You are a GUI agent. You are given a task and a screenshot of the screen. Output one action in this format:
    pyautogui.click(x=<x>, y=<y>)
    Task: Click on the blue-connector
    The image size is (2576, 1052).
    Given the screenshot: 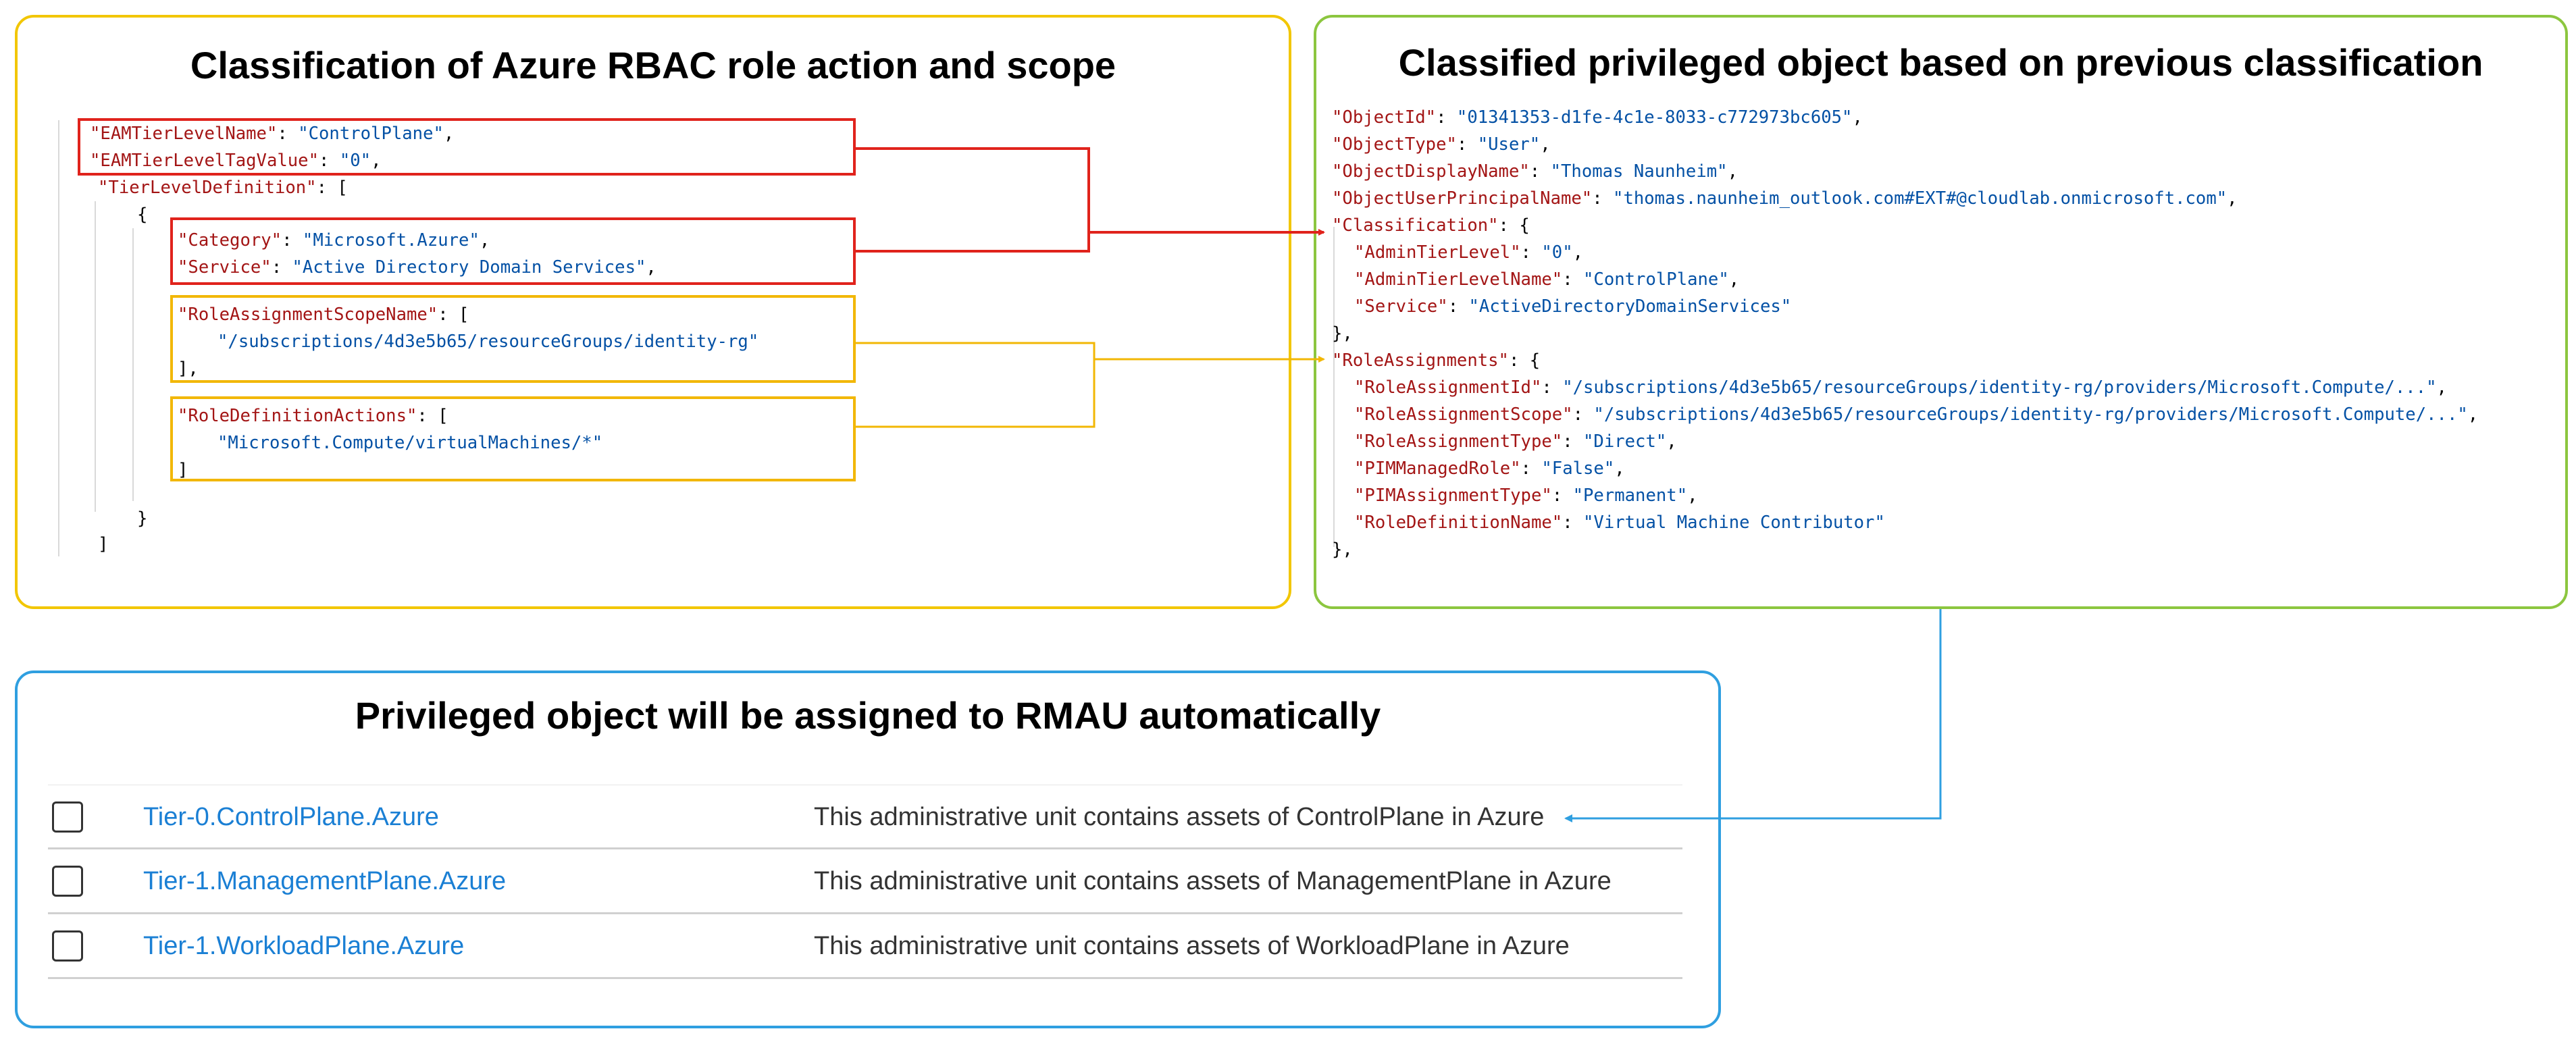 What is the action you would take?
    pyautogui.click(x=1753, y=716)
    